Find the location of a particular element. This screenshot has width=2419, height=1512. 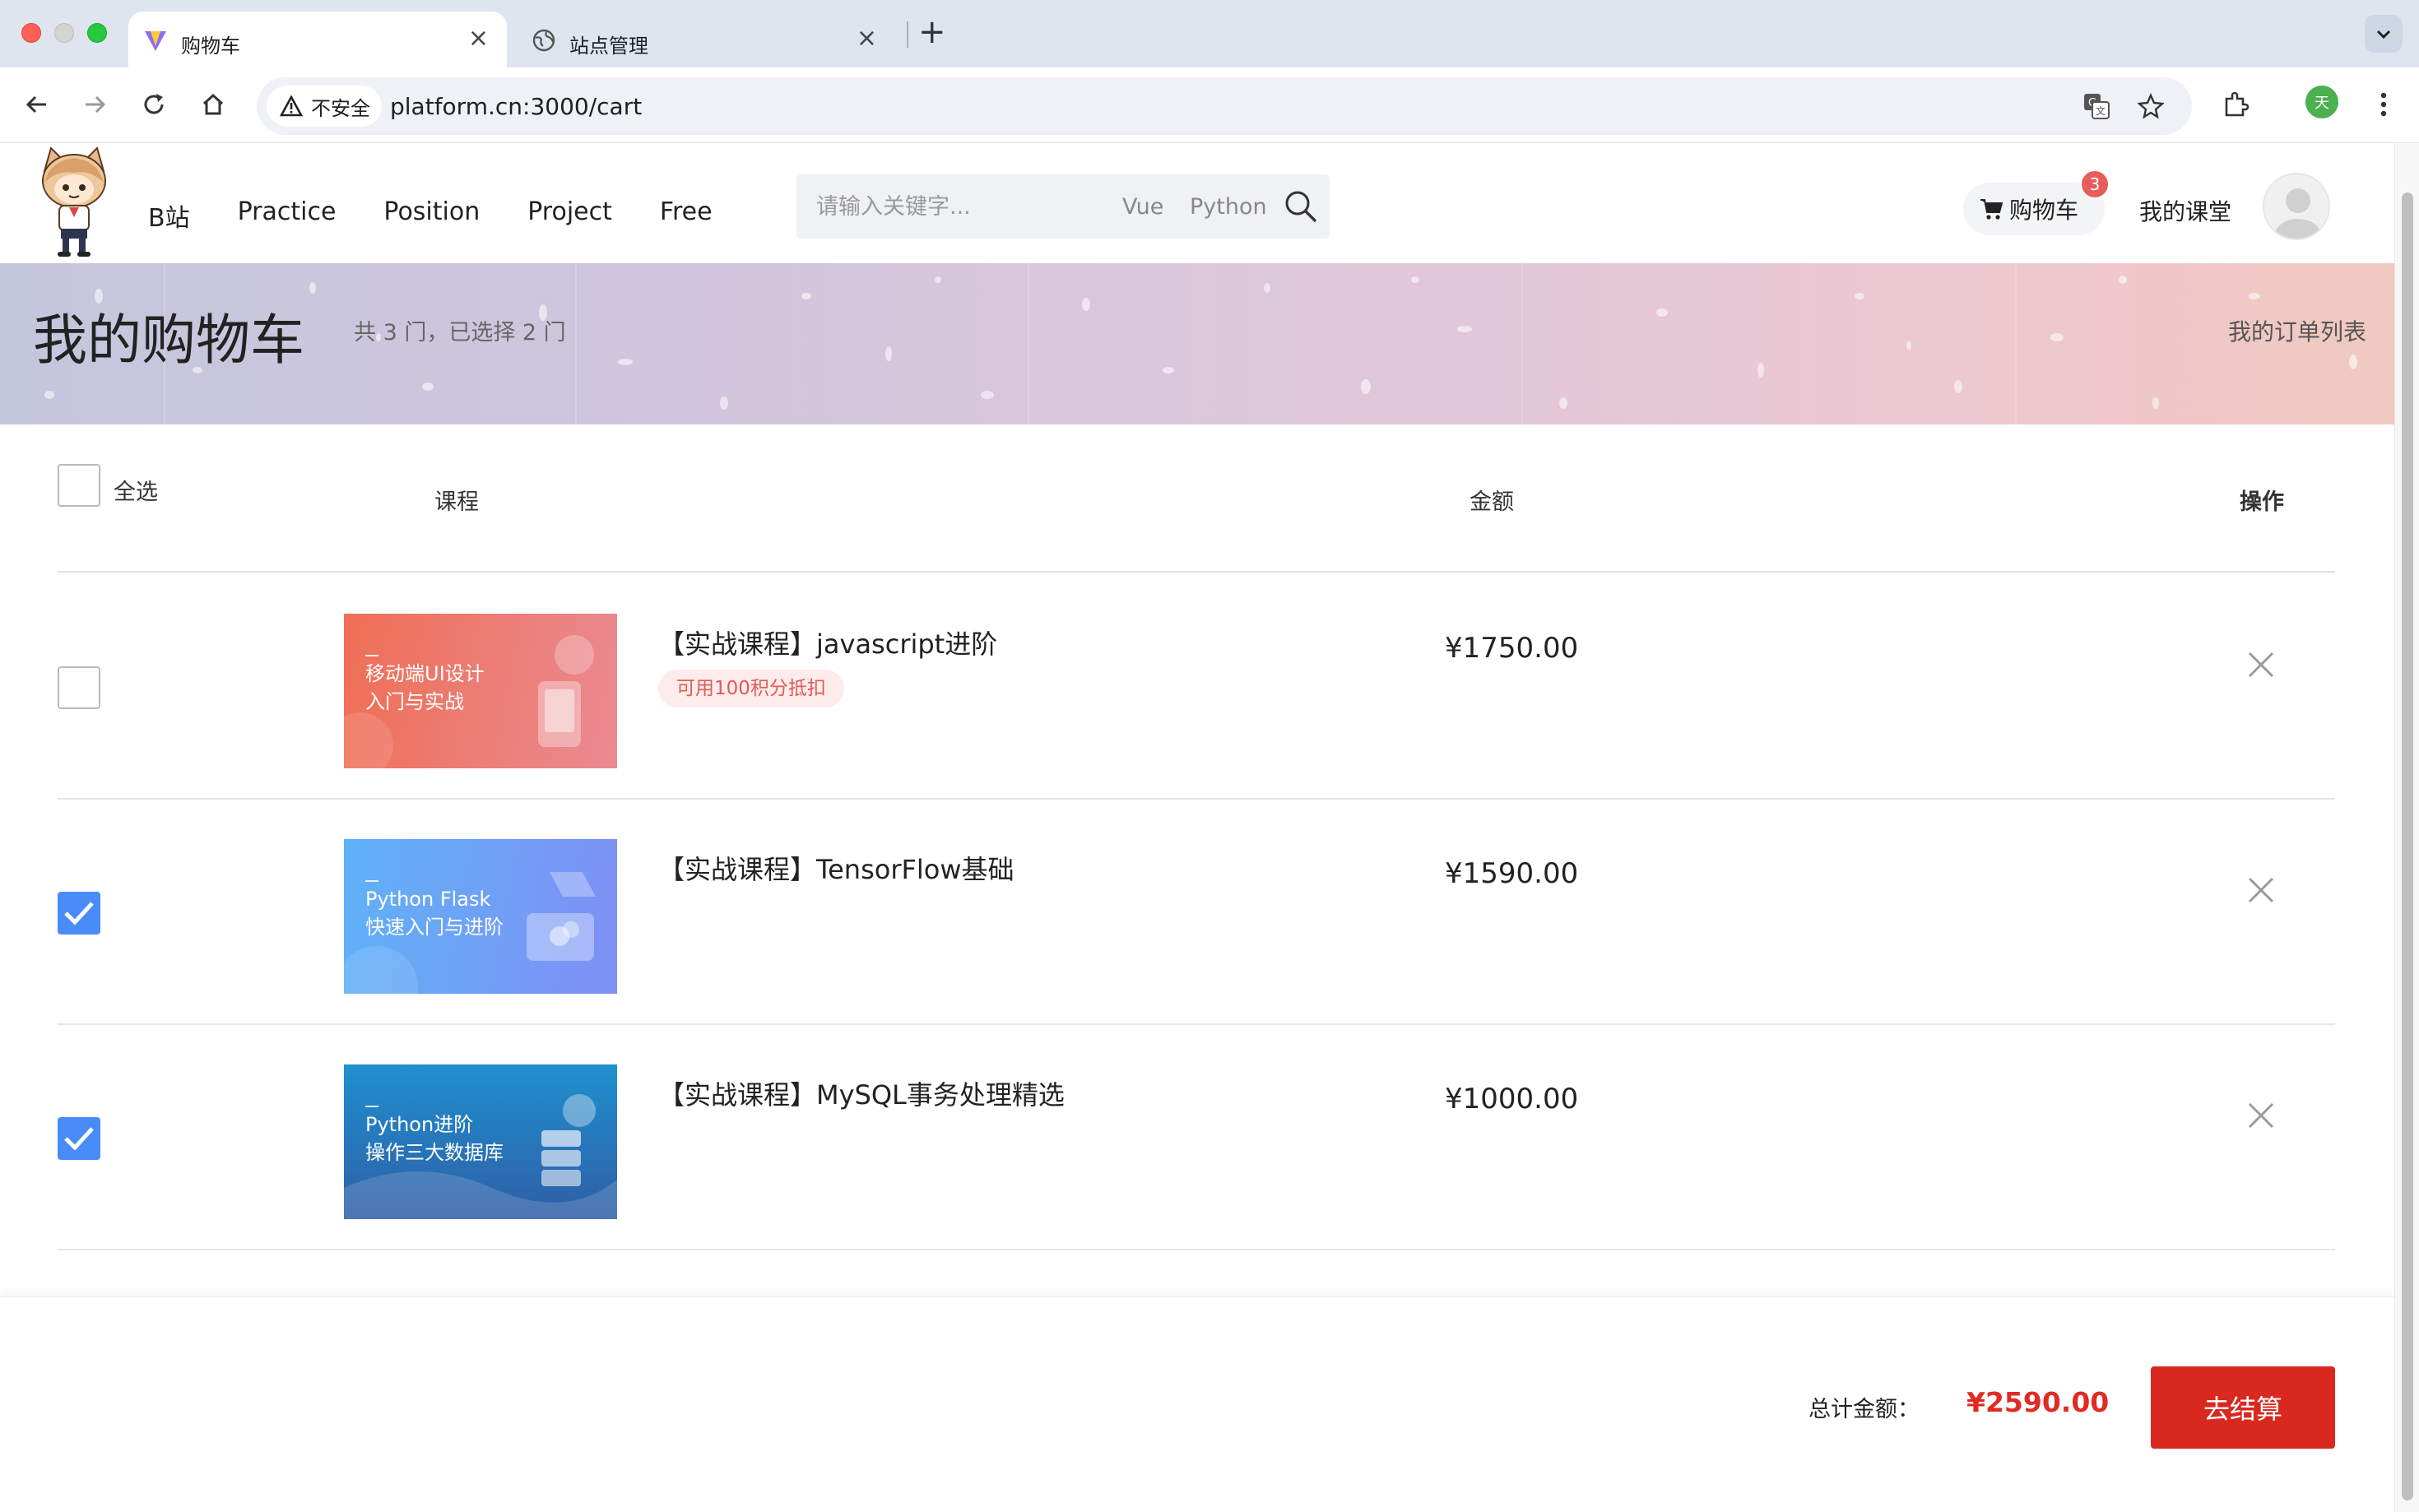

search-box: Vue Python is located at coordinates (1063, 206).